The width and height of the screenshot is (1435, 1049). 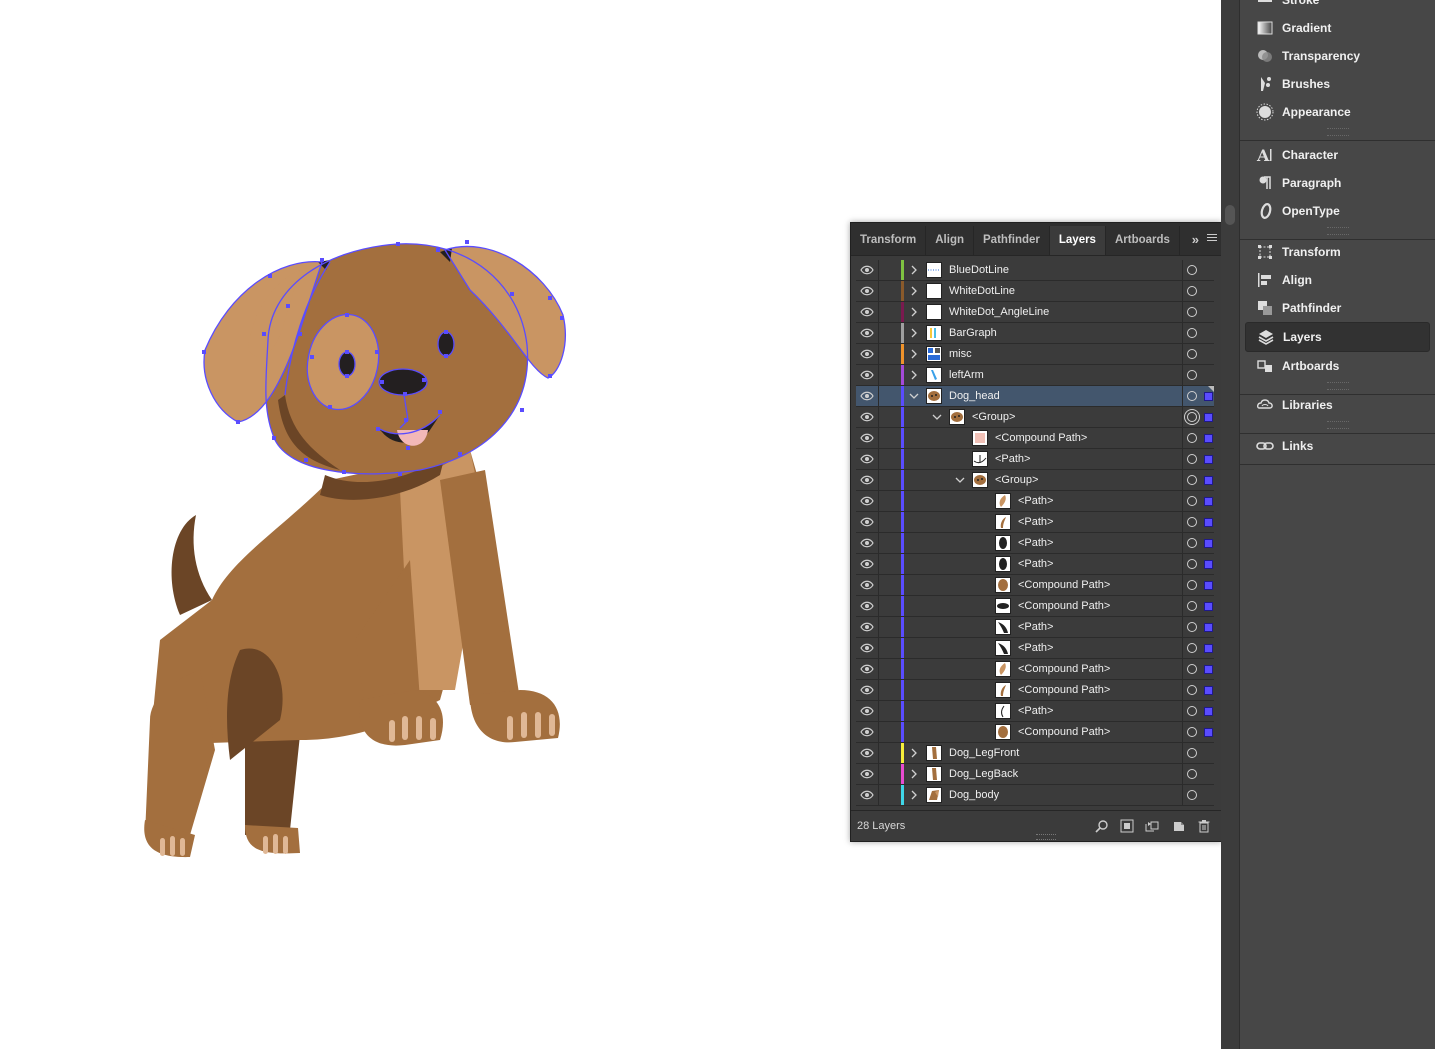 I want to click on layer-name: Dog_body, so click(x=974, y=795).